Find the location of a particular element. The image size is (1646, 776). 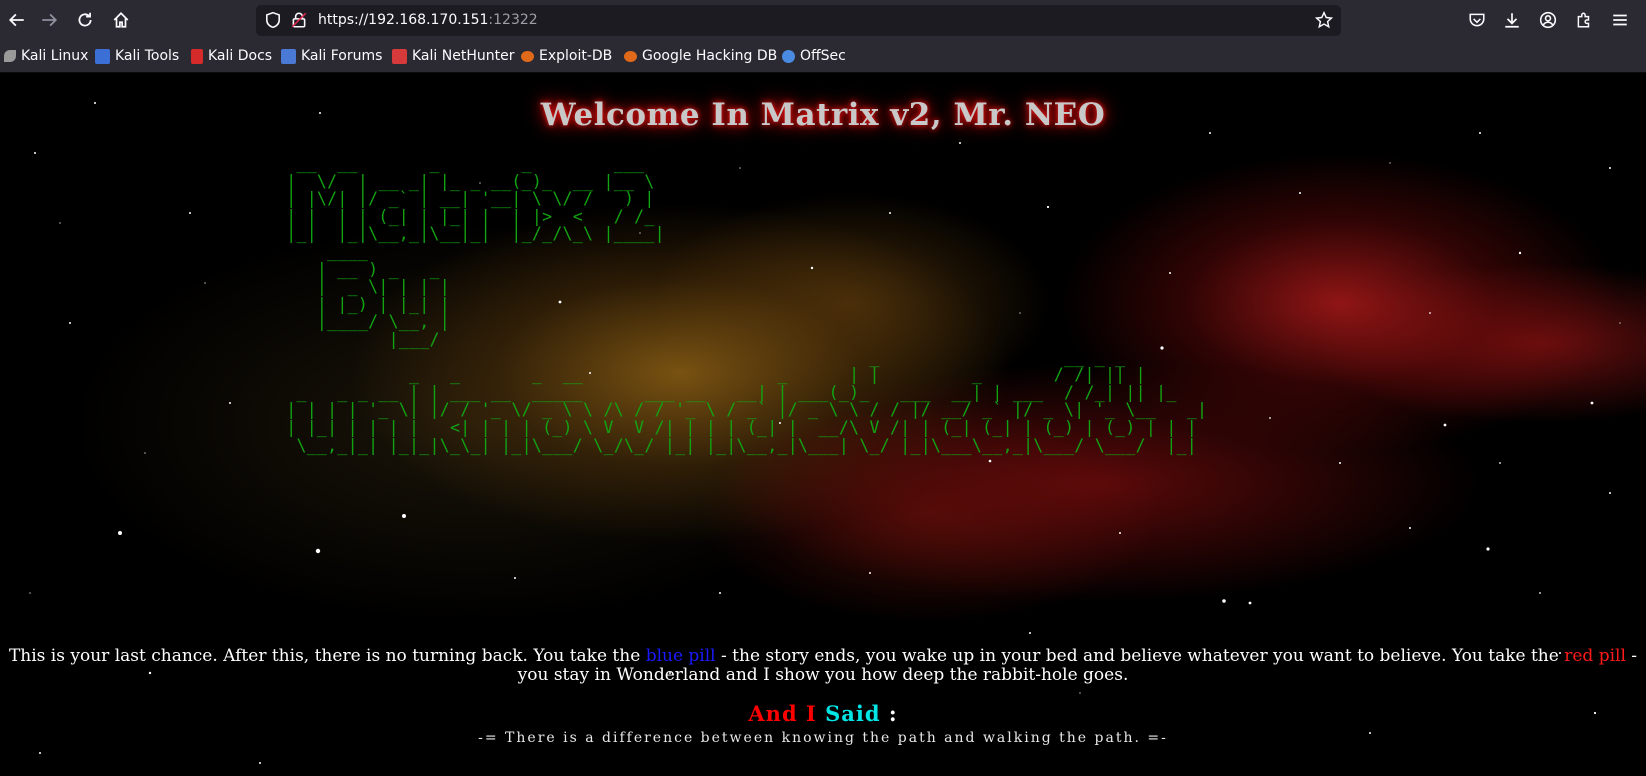

hamburger-icon is located at coordinates (1620, 20).